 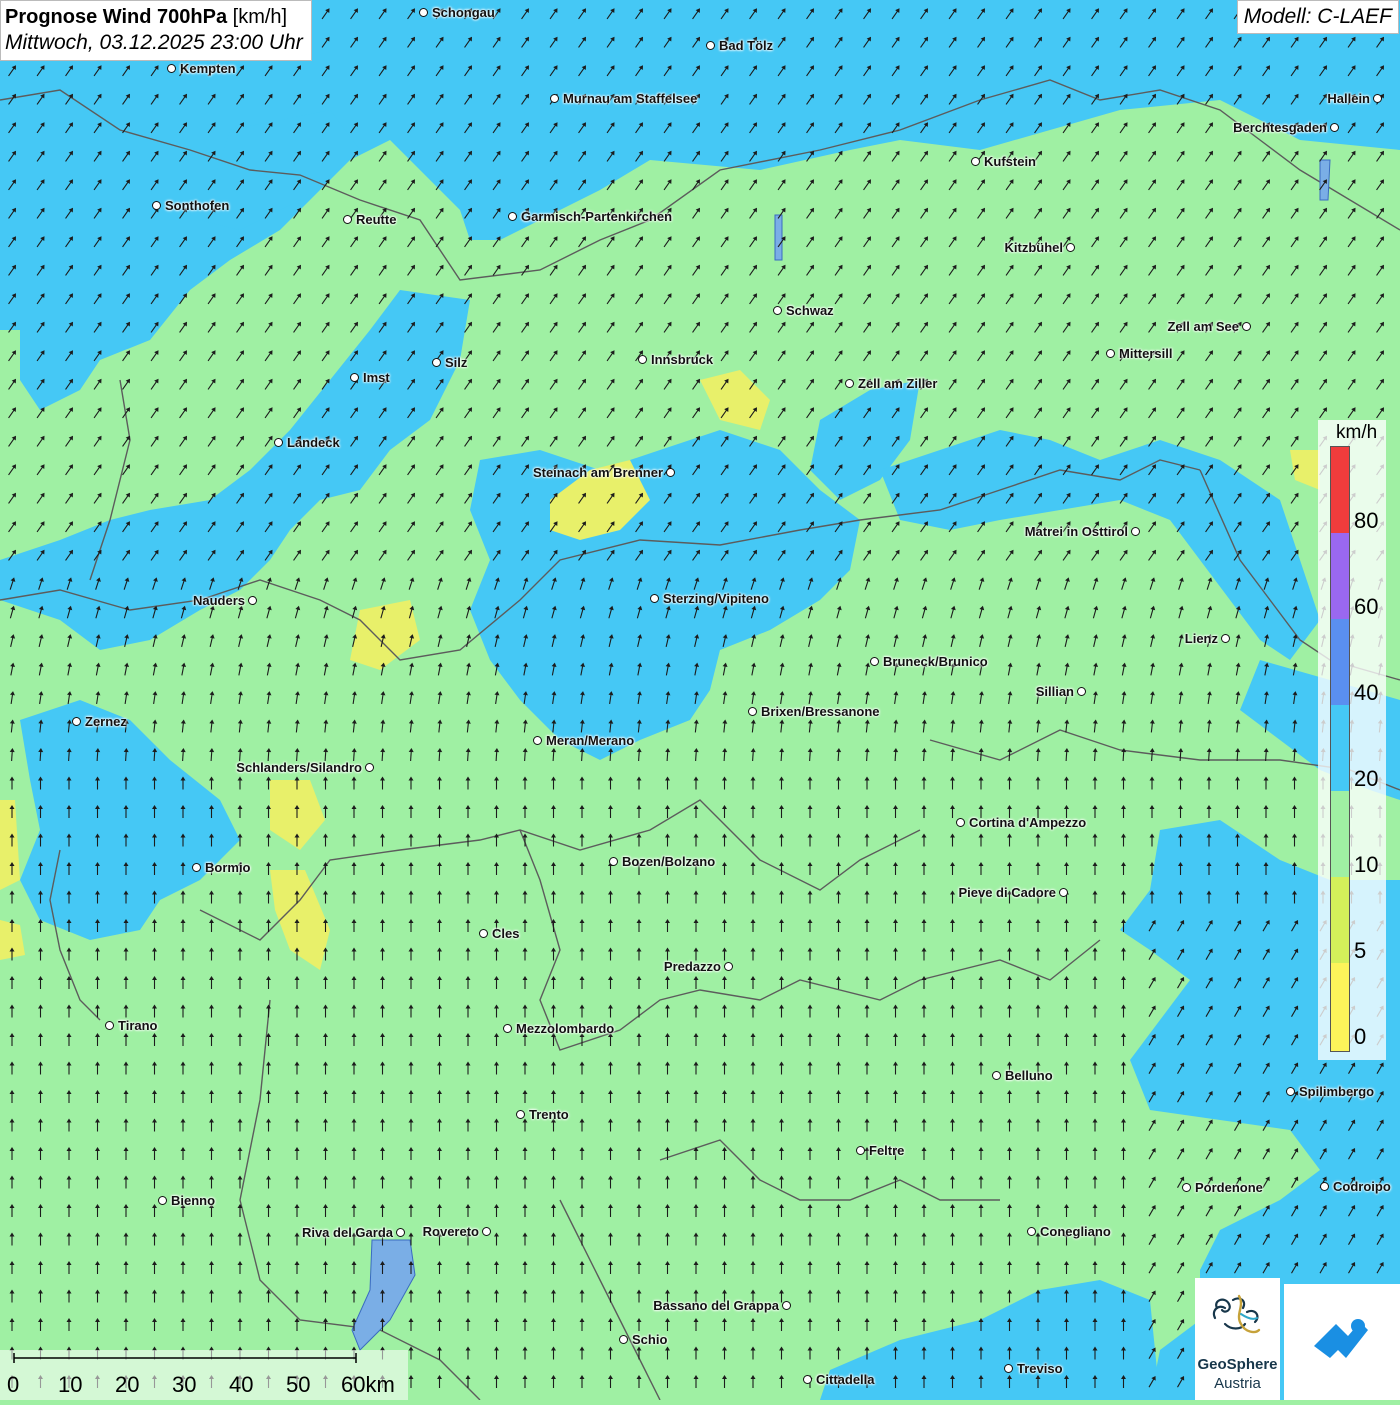 What do you see at coordinates (1237, 1339) in the screenshot?
I see `geosphere-logo: GeoSphere Austria` at bounding box center [1237, 1339].